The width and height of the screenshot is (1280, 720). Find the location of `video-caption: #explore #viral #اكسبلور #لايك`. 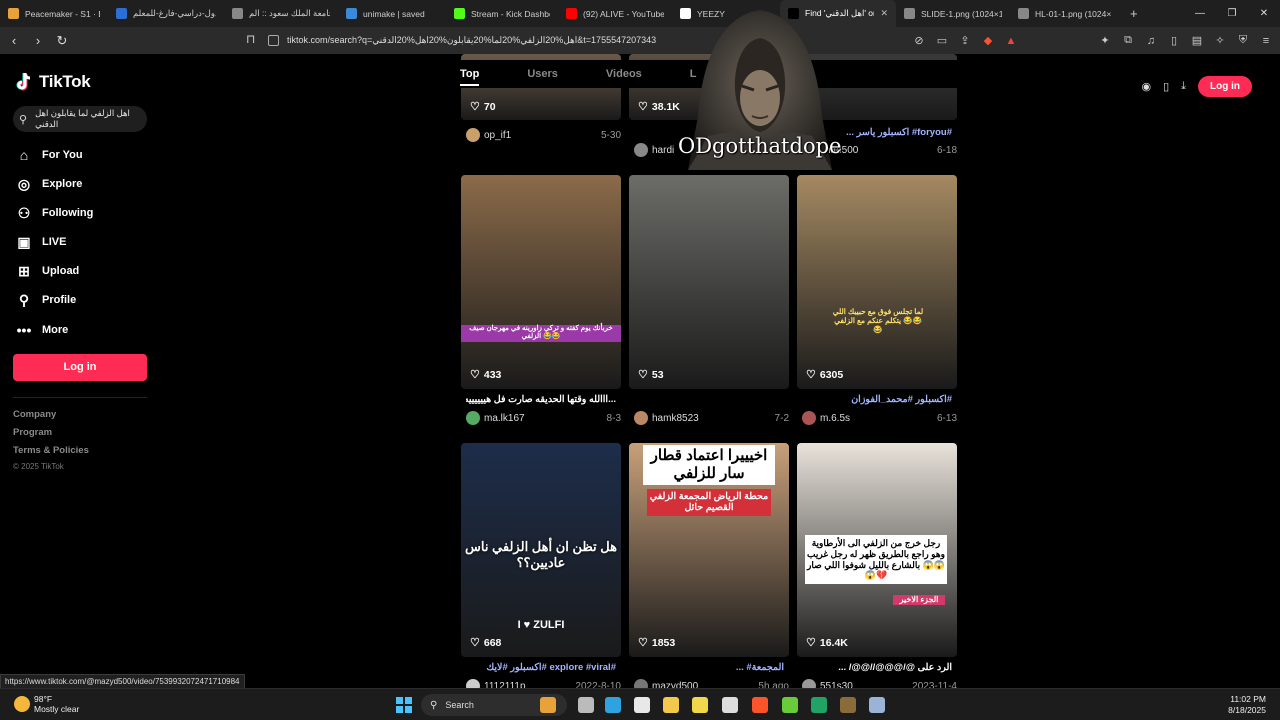

video-caption: #explore #viral #اكسبلور #لايك is located at coordinates (541, 667).